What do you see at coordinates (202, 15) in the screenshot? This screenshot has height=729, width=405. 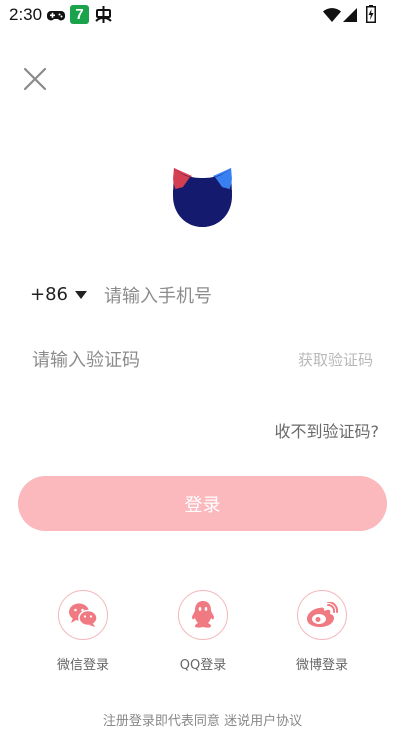 I see `status-bar: 2:30 7` at bounding box center [202, 15].